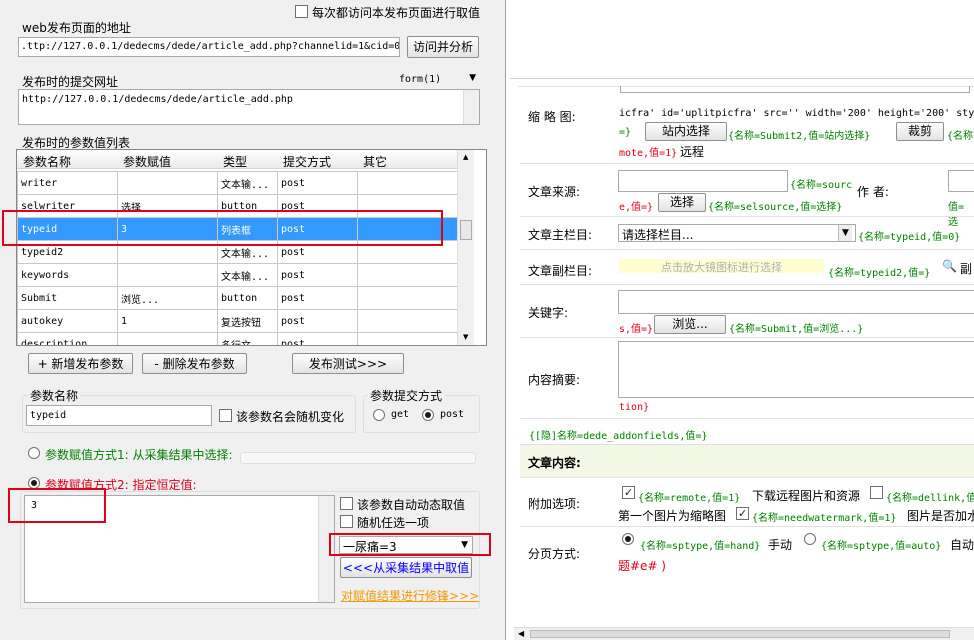  I want to click on horizontal-scrollbar: ◀, so click(744, 633).